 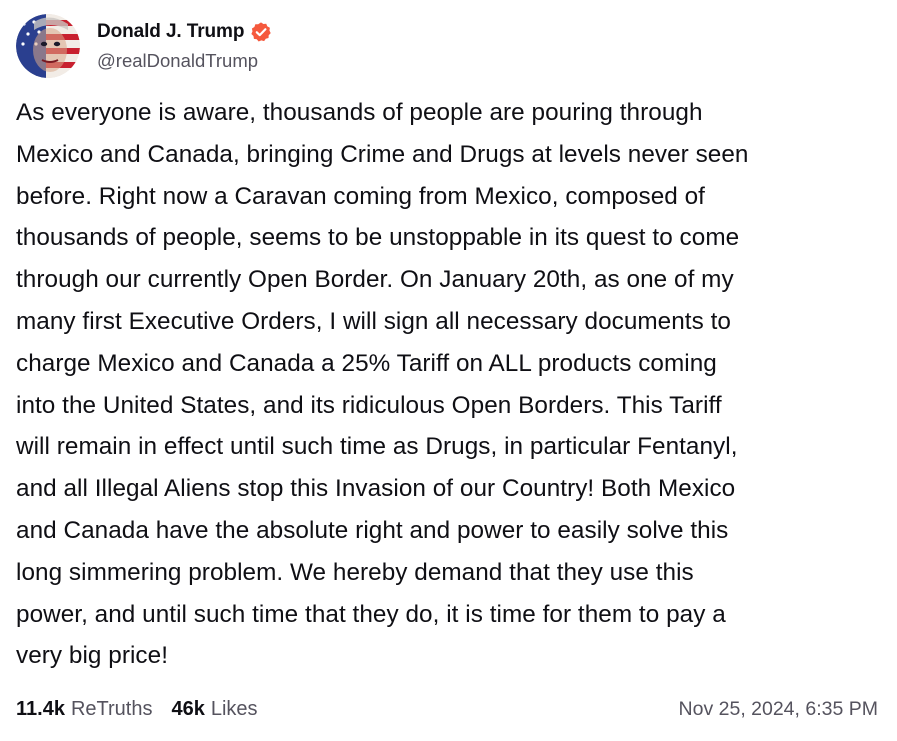 I want to click on likes-stat: 46k Likes, so click(x=214, y=709).